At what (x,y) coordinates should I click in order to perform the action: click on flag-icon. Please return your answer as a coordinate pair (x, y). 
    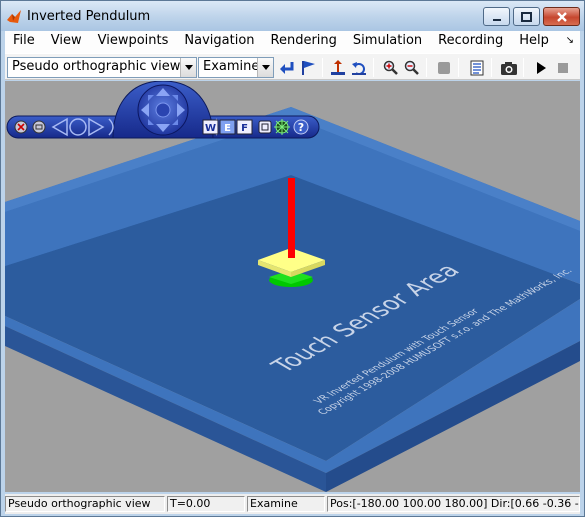
    Looking at the image, I should click on (308, 67).